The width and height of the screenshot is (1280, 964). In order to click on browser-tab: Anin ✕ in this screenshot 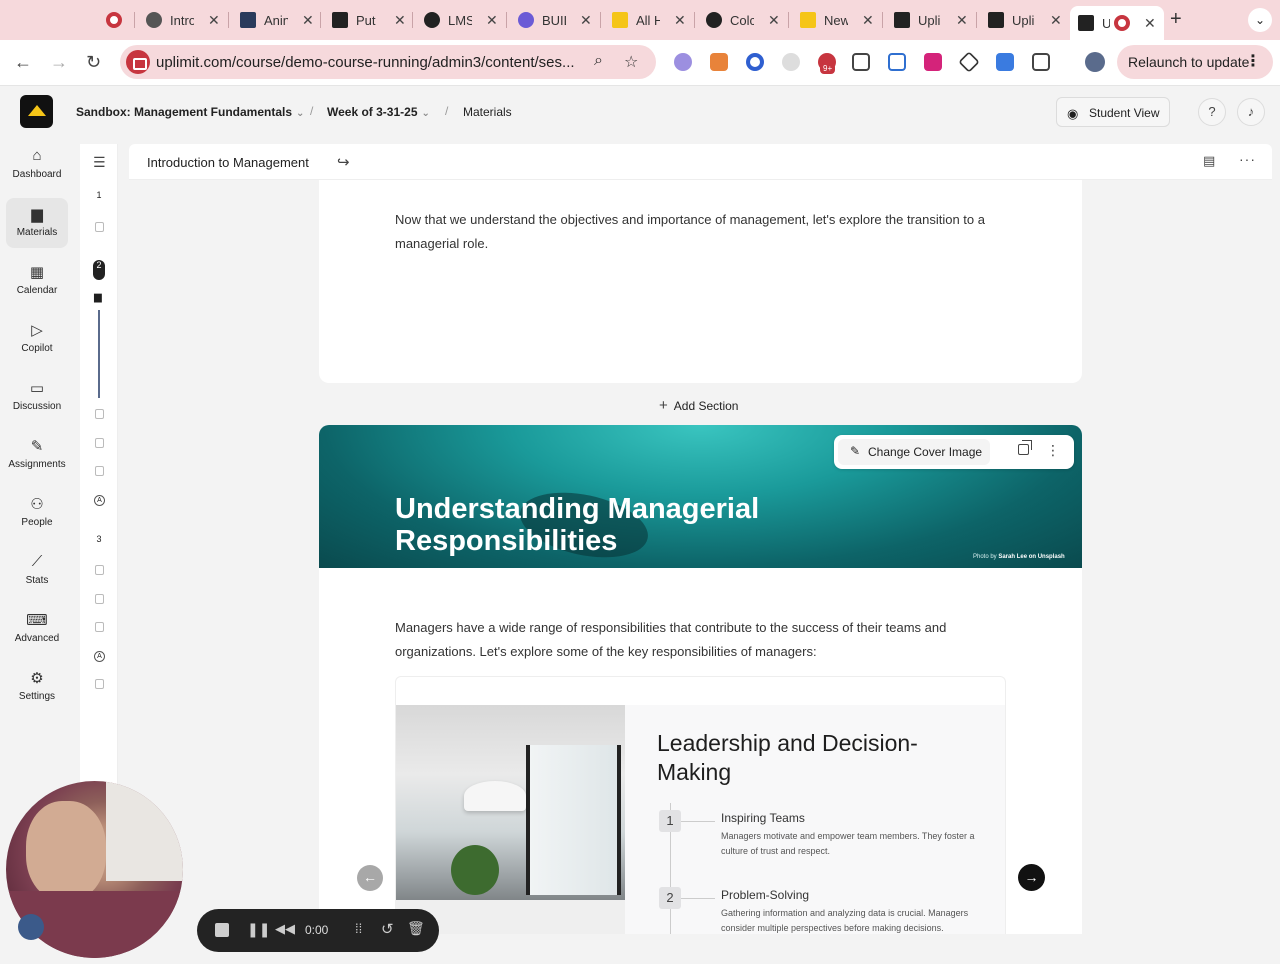, I will do `click(277, 20)`.